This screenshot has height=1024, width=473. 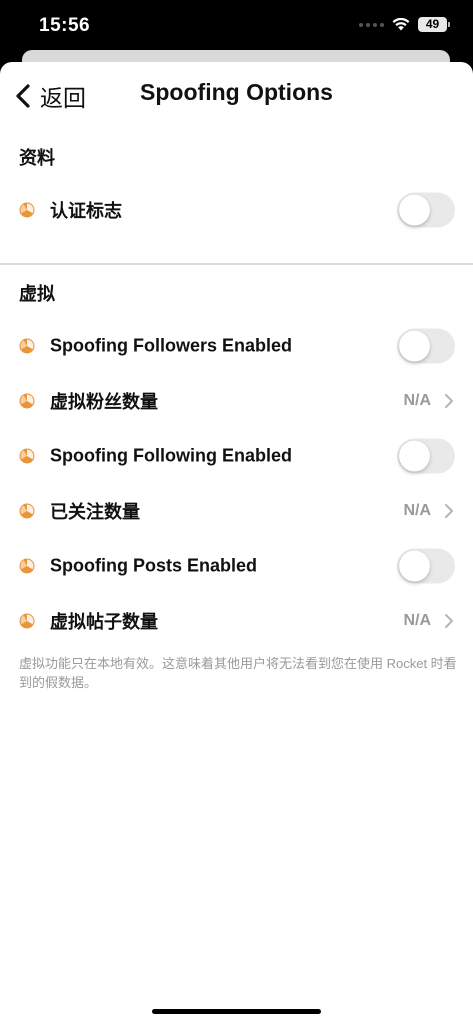 What do you see at coordinates (86, 210) in the screenshot?
I see `row-label: 认证标志` at bounding box center [86, 210].